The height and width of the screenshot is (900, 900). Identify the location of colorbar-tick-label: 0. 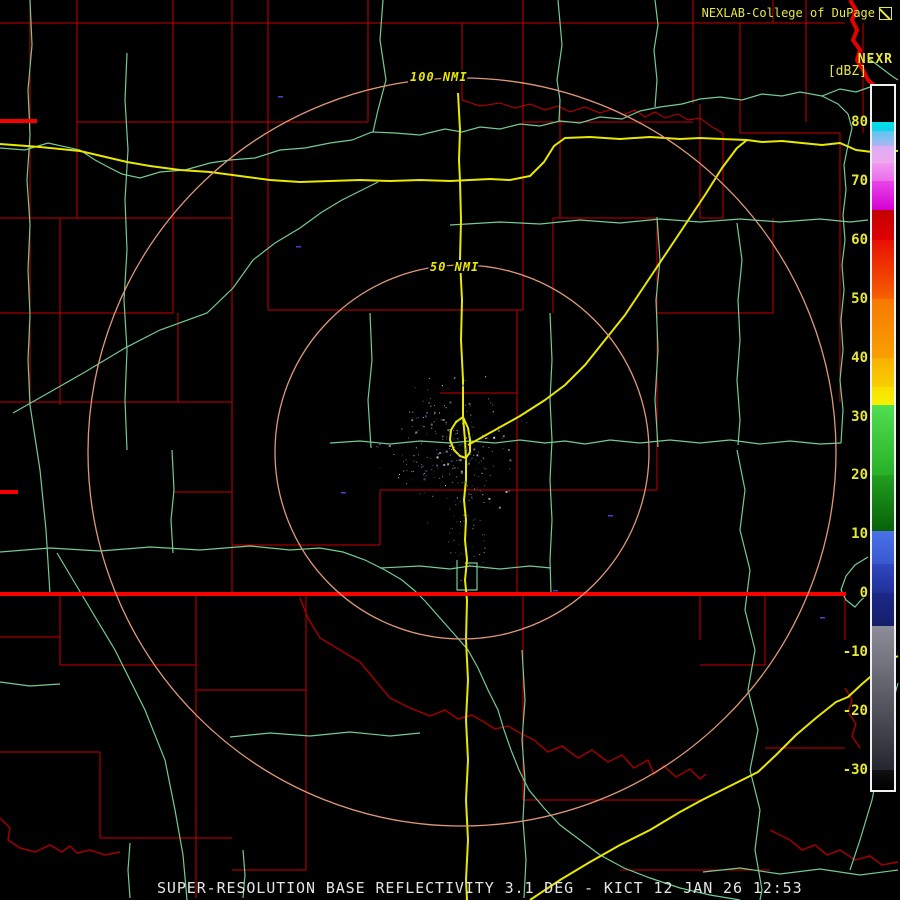
(863, 593).